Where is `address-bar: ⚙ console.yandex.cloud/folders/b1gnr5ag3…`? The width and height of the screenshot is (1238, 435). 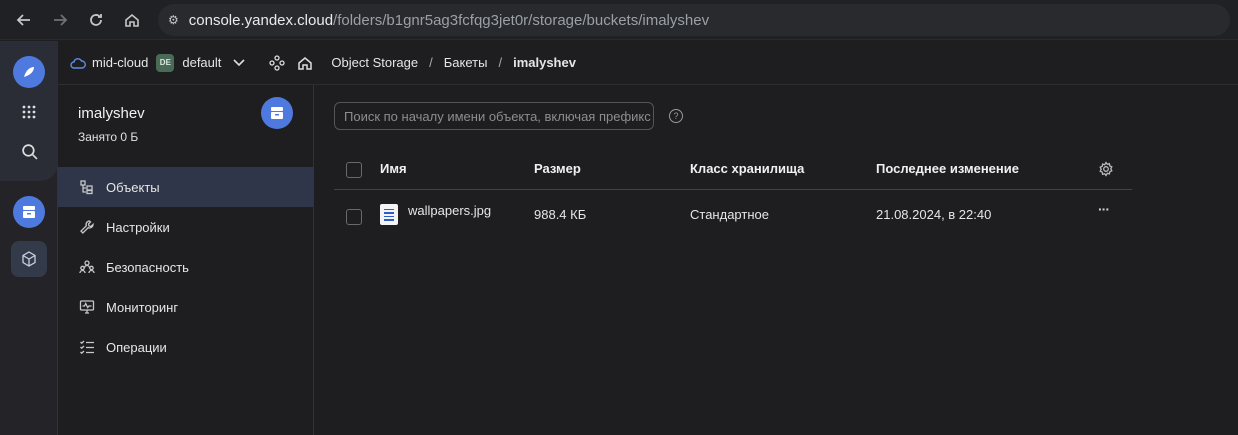 address-bar: ⚙ console.yandex.cloud/folders/b1gnr5ag3… is located at coordinates (694, 20).